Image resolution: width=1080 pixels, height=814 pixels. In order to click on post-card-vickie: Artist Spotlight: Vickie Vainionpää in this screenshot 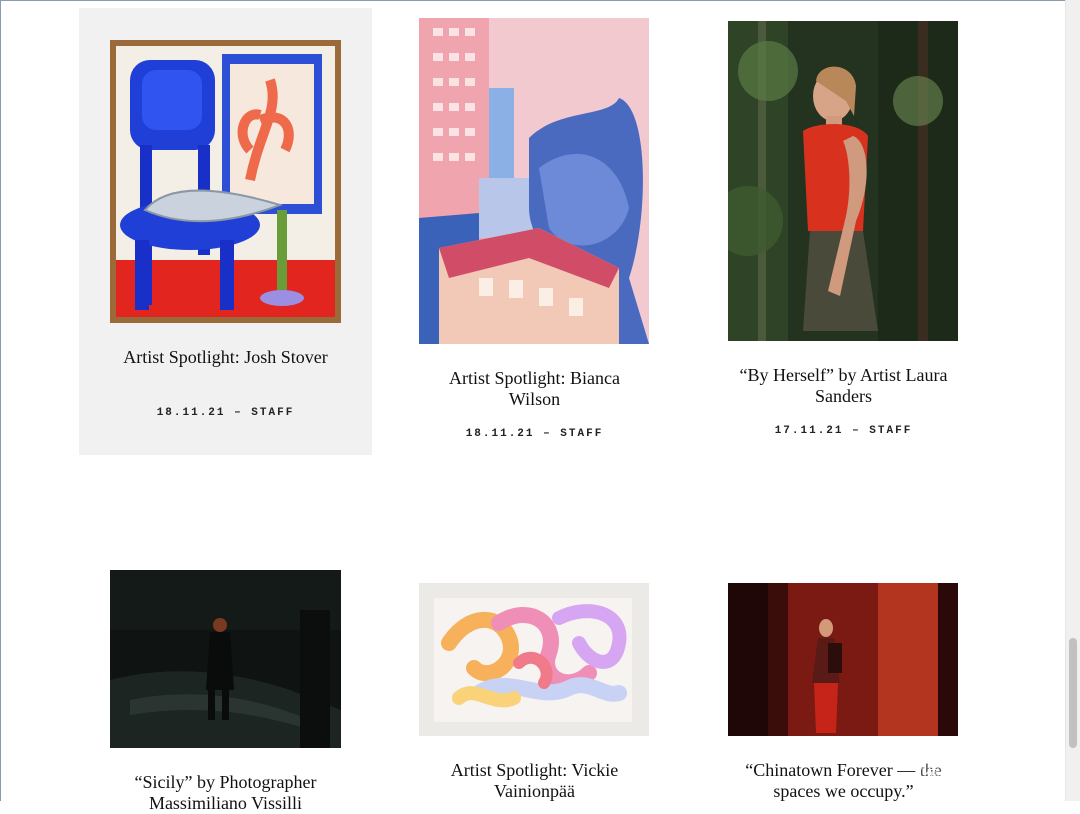, I will do `click(534, 680)`.